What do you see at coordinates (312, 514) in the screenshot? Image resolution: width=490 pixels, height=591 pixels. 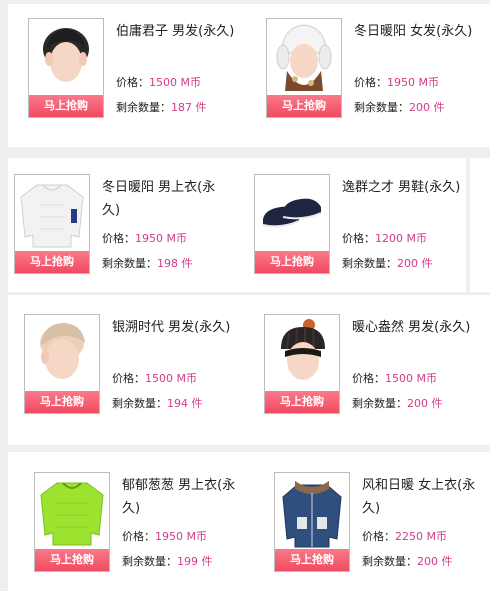 I see `denim-jacket-icon` at bounding box center [312, 514].